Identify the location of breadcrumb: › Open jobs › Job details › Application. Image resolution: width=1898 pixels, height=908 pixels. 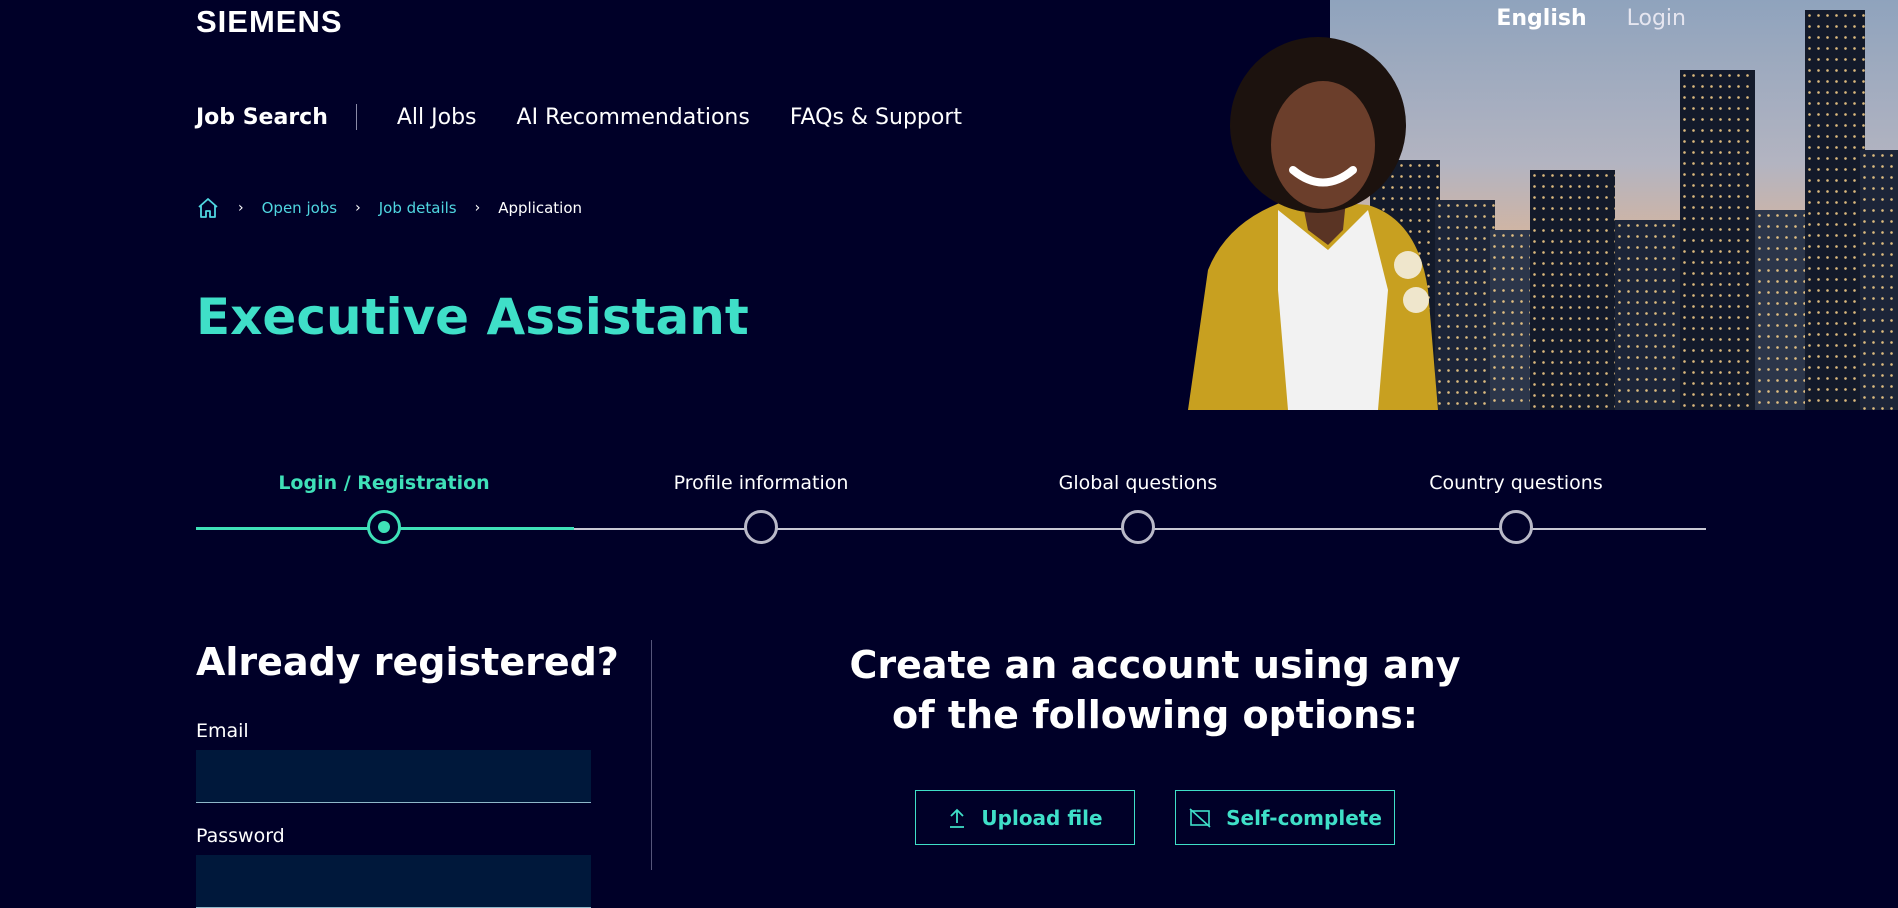
(389, 208).